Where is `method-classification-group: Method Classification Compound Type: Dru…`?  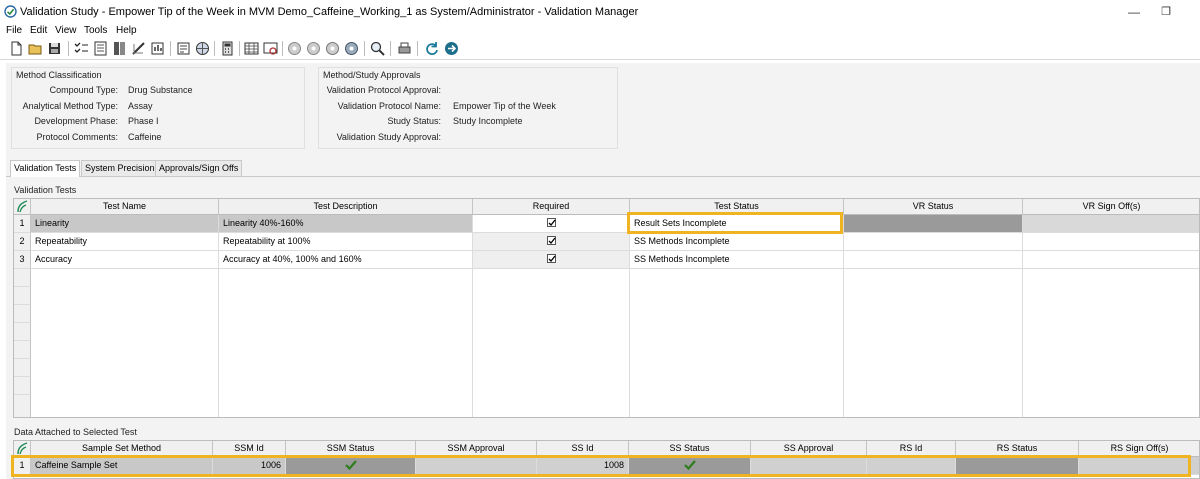
method-classification-group: Method Classification Compound Type: Dru… is located at coordinates (158, 108).